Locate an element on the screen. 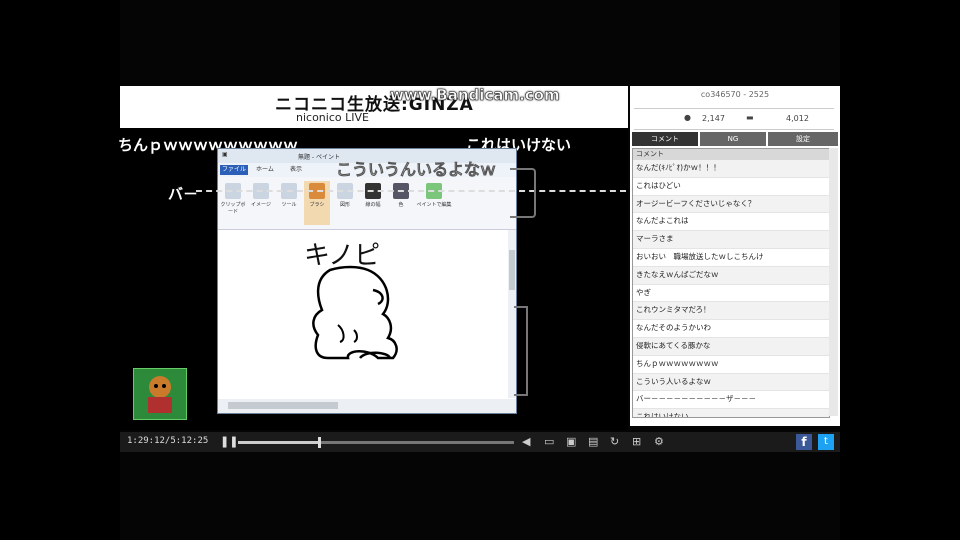 Image resolution: width=960 pixels, height=540 pixels. comment-count: 4,012 is located at coordinates (797, 118).